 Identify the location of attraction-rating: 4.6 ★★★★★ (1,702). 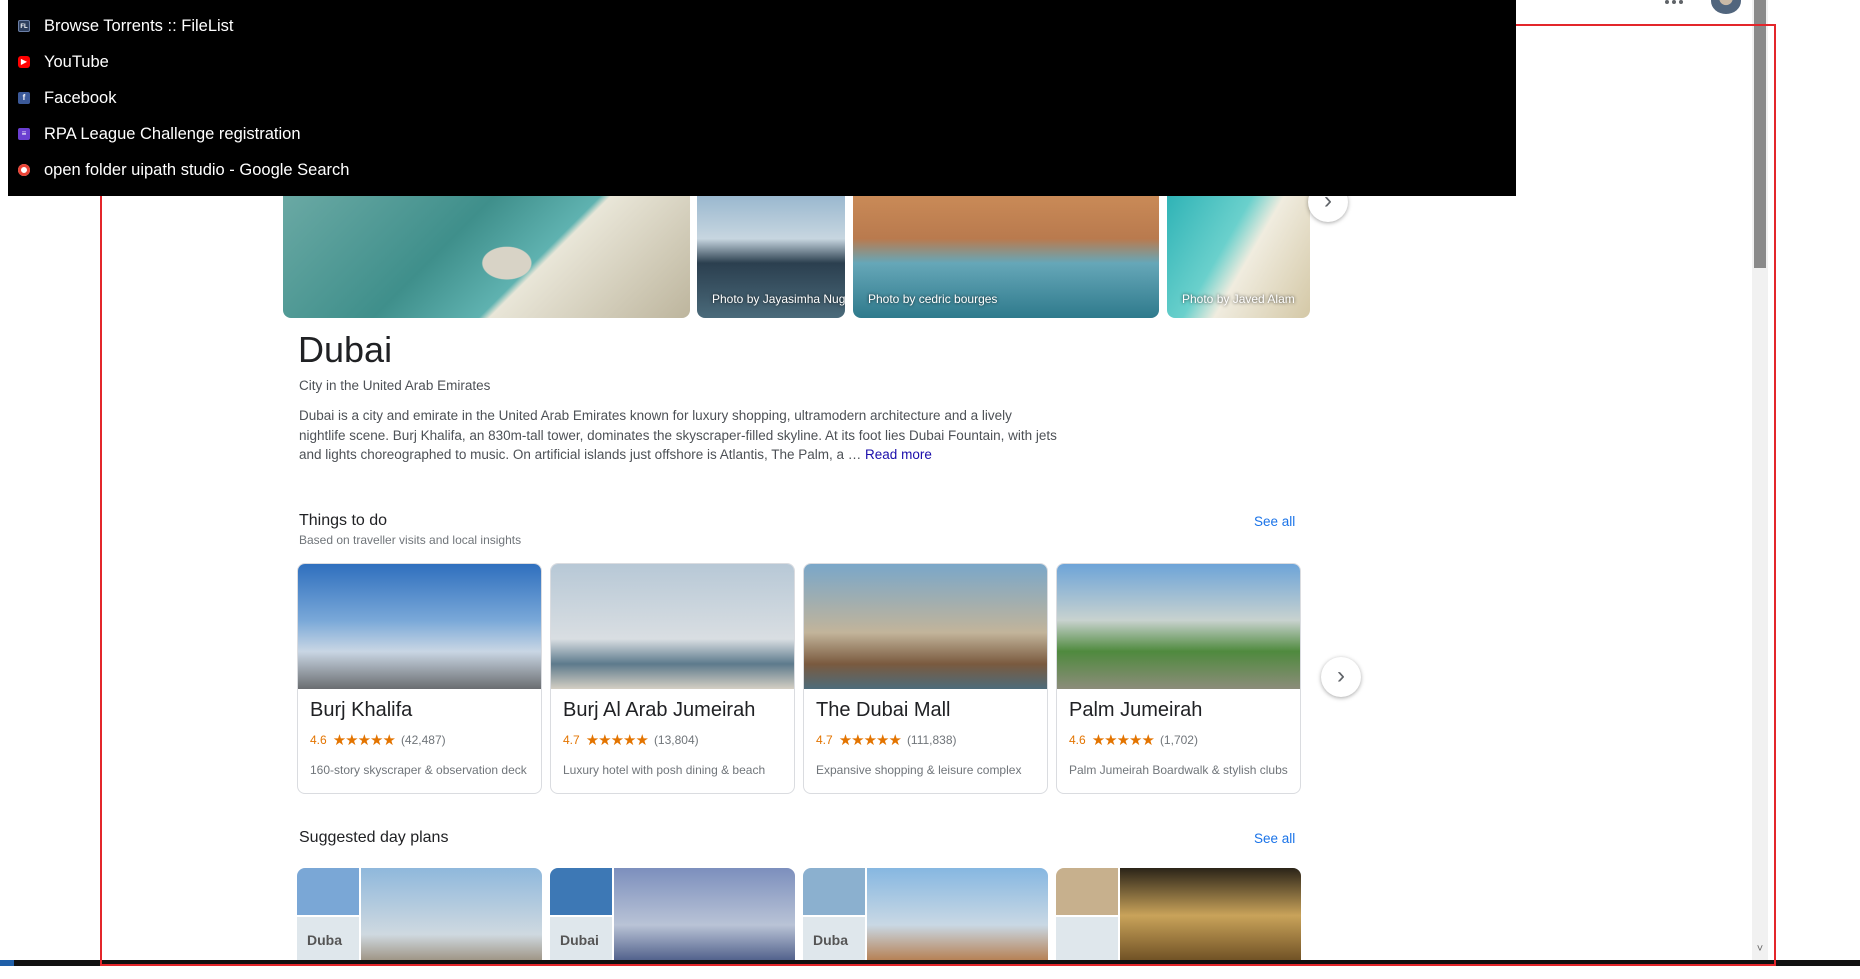
(1133, 740).